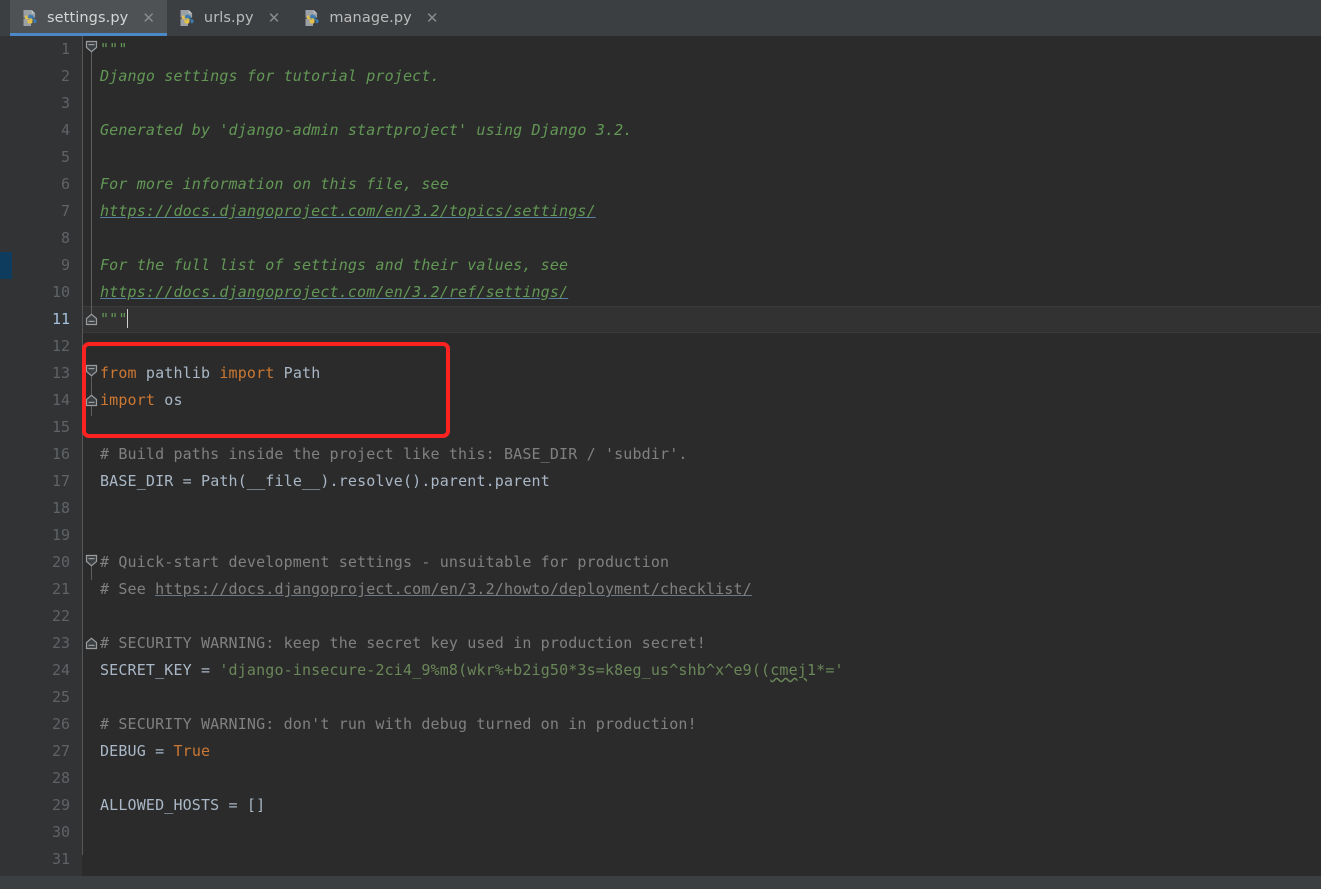  I want to click on line-number: 25, so click(60, 697).